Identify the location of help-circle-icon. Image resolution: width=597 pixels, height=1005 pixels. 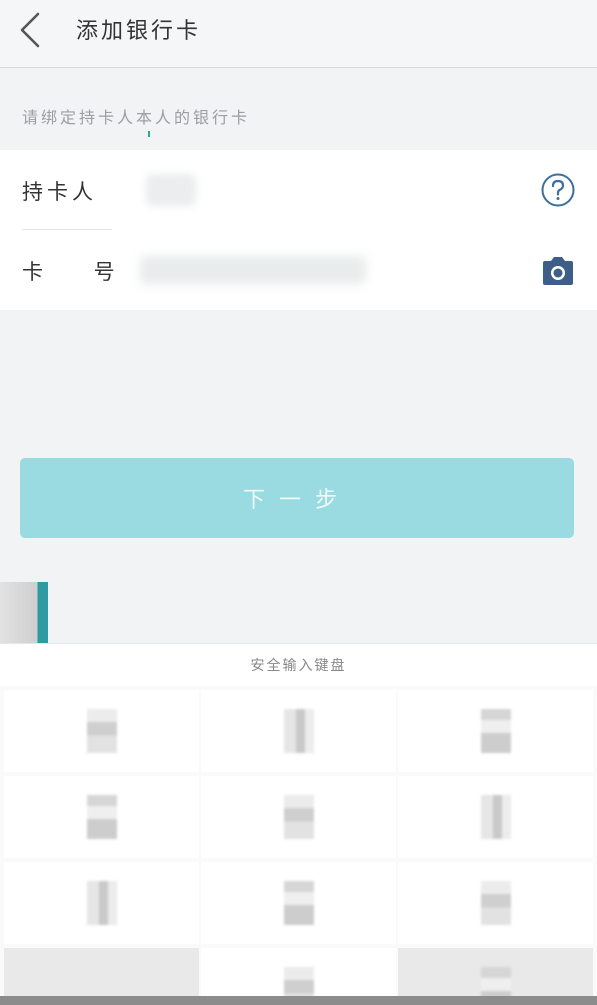
(558, 190).